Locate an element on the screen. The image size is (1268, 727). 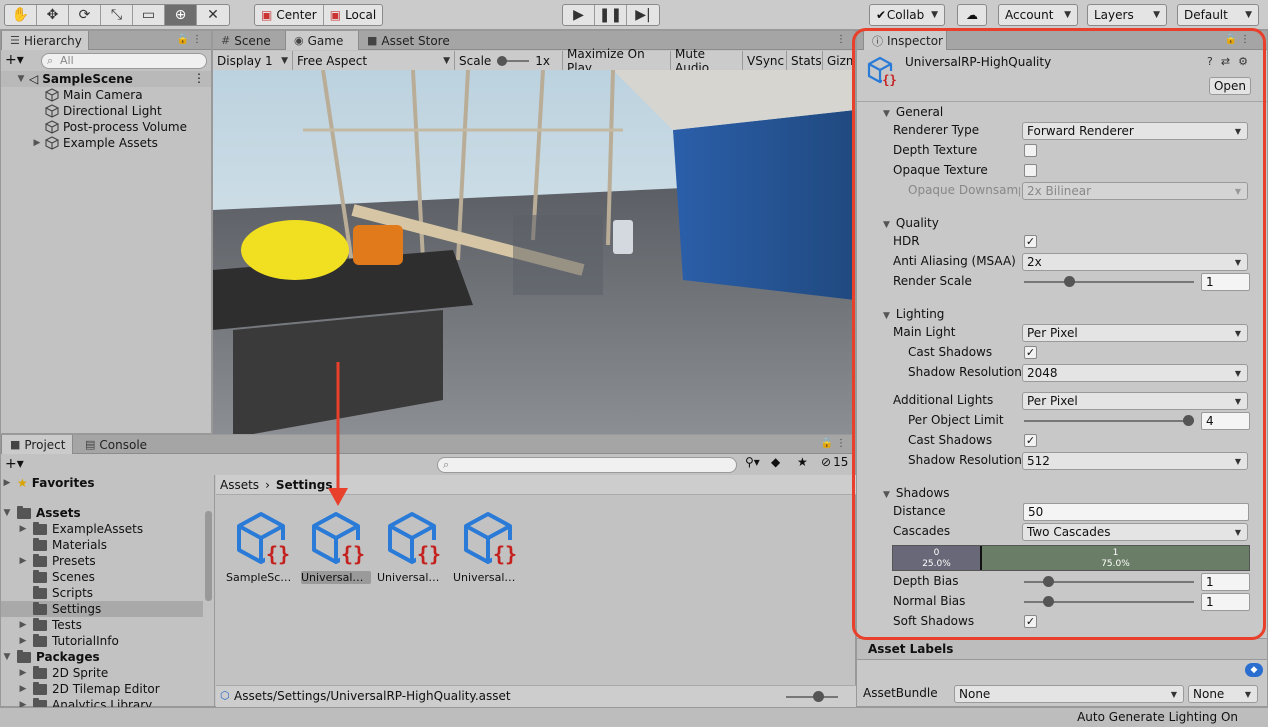
move-icon: ✥ is located at coordinates (53, 15).